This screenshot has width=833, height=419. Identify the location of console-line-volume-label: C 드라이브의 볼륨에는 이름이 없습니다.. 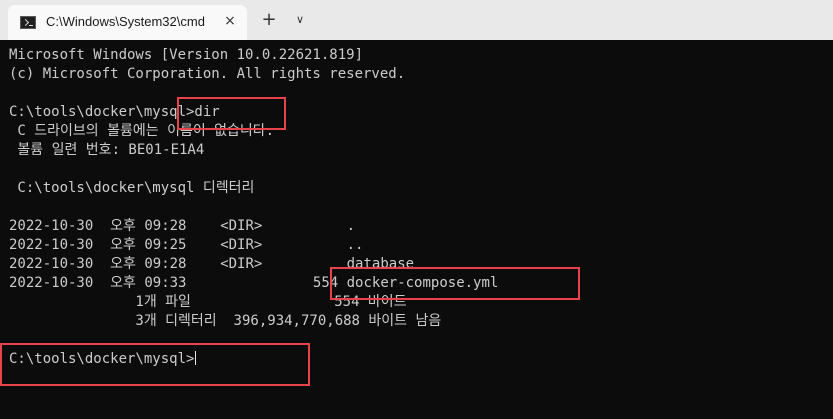
(142, 131).